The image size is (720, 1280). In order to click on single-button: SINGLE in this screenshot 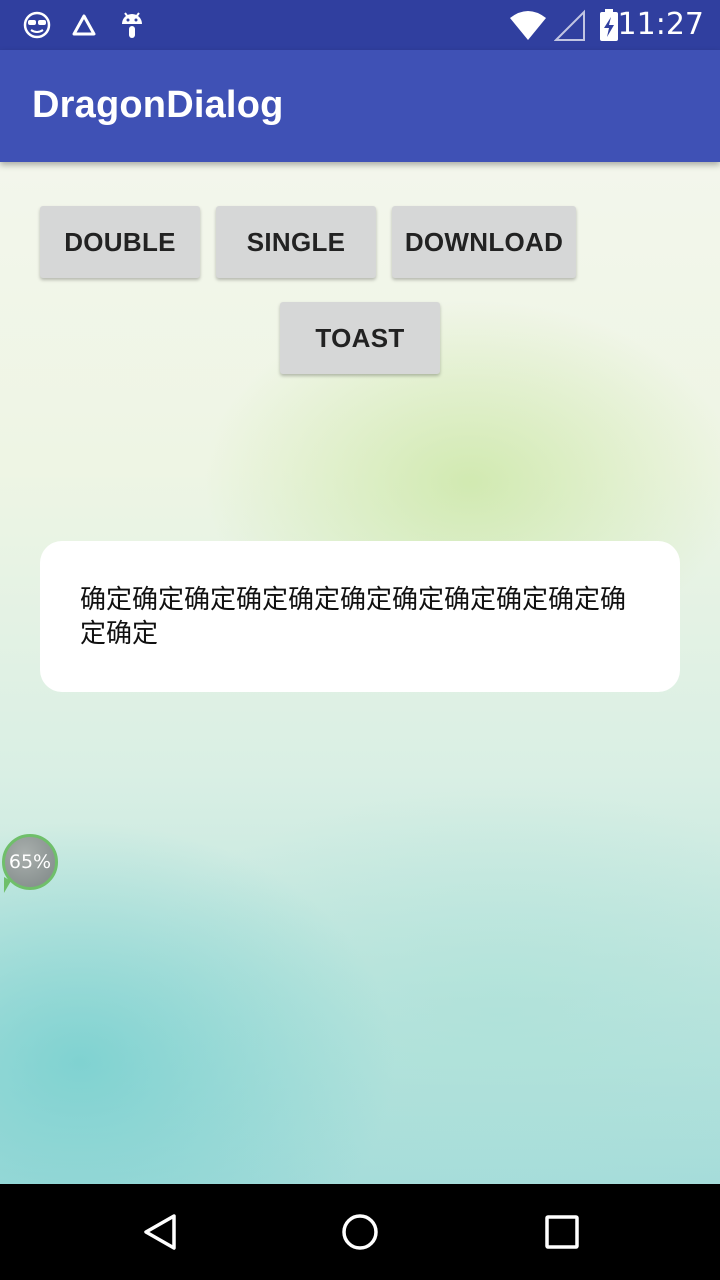, I will do `click(296, 242)`.